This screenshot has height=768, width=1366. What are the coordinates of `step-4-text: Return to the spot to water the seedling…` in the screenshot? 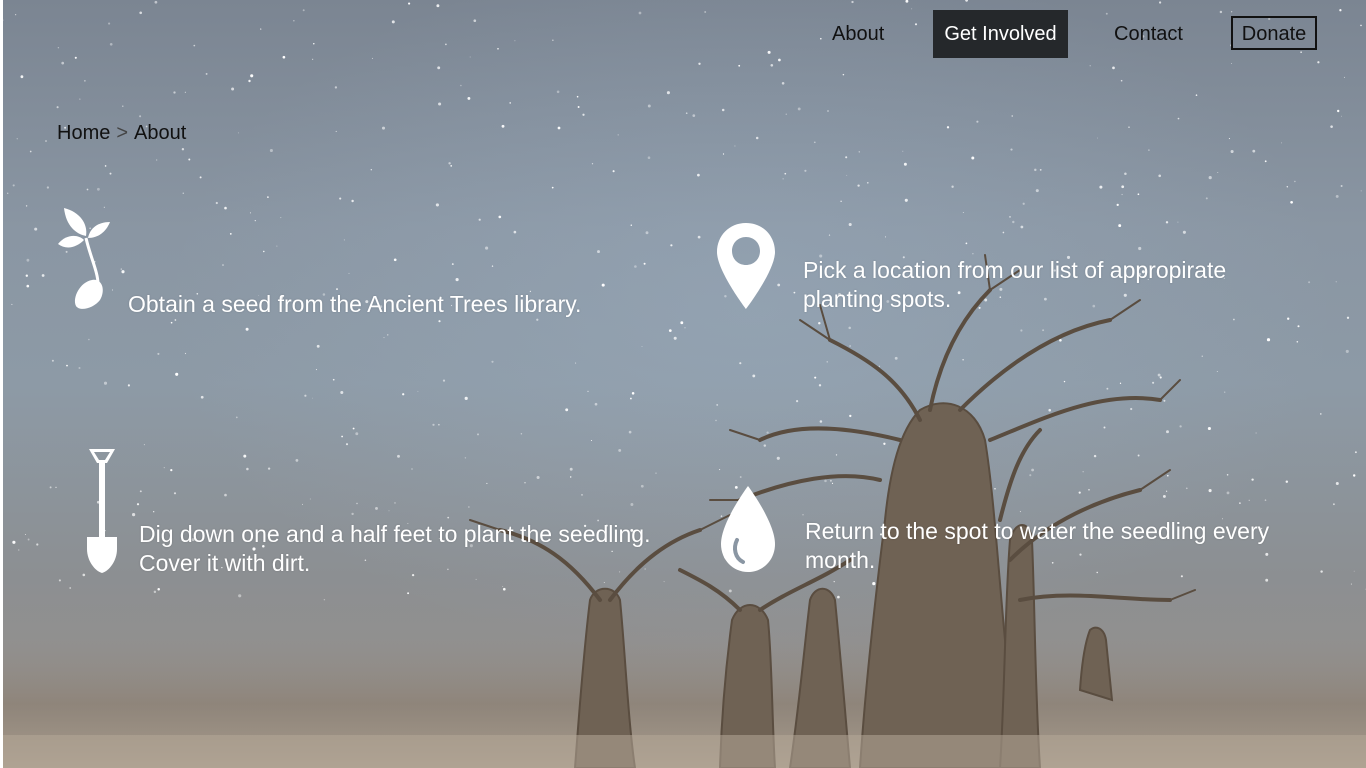 It's located at (1037, 545).